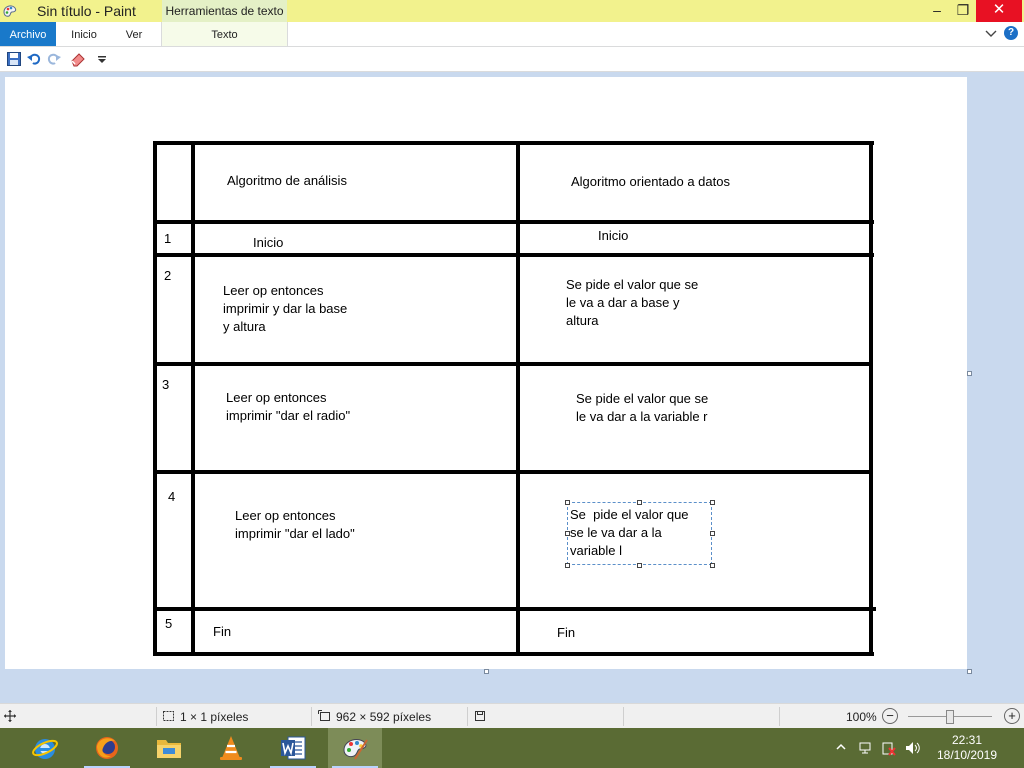  Describe the element at coordinates (295, 524) in the screenshot. I see `analysis-cell: Leer op entonces imprimir "dar el lado"` at that location.